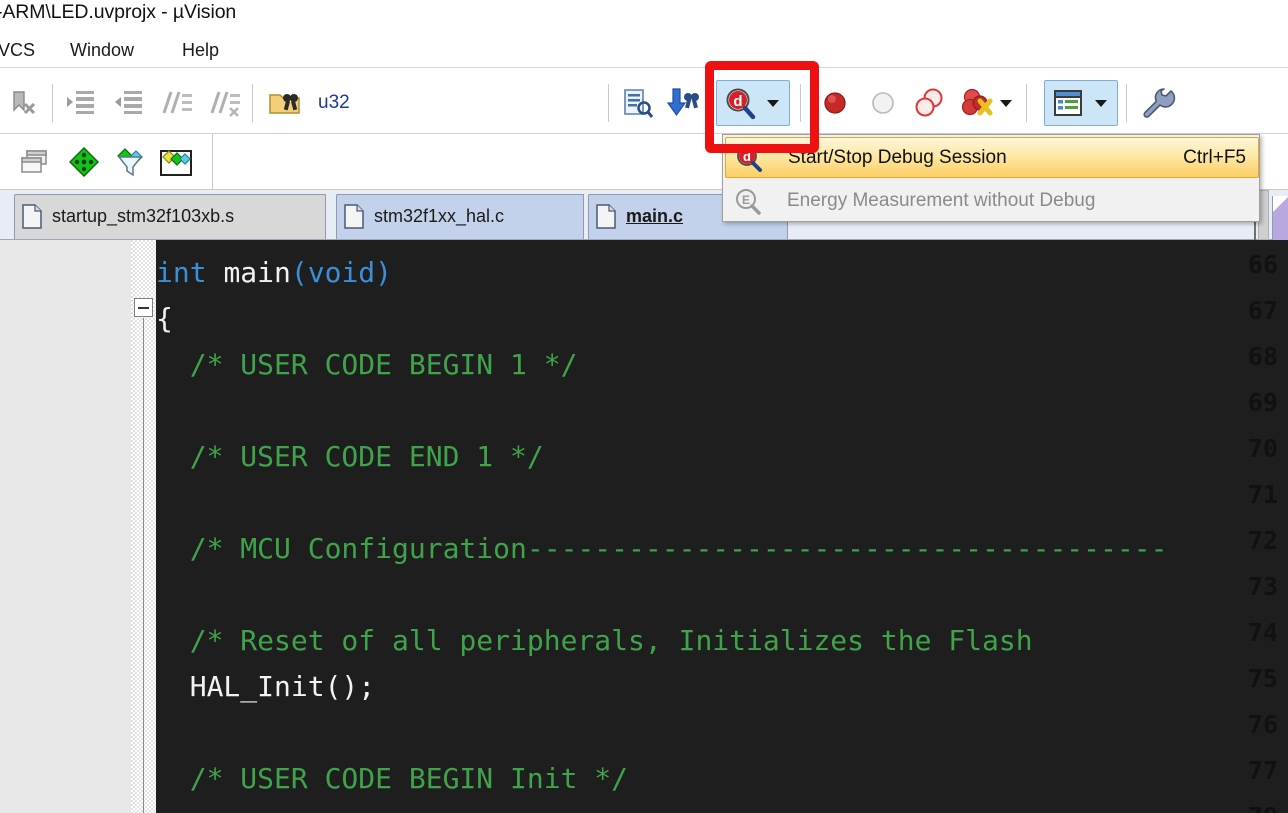  I want to click on target-options-button, so click(84, 162).